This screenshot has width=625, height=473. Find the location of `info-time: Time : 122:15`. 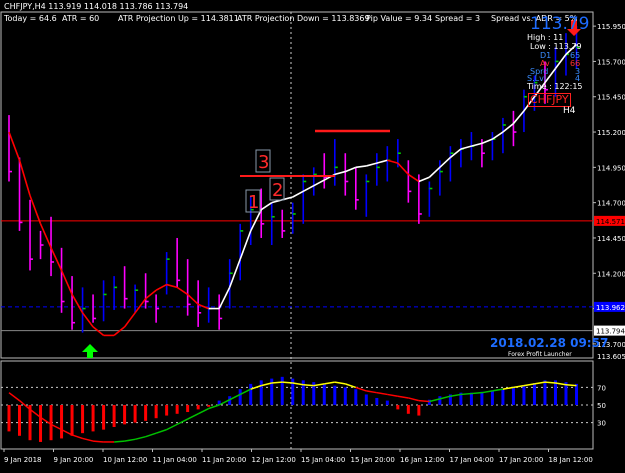

info-time: Time : 122:15 is located at coordinates (555, 86).